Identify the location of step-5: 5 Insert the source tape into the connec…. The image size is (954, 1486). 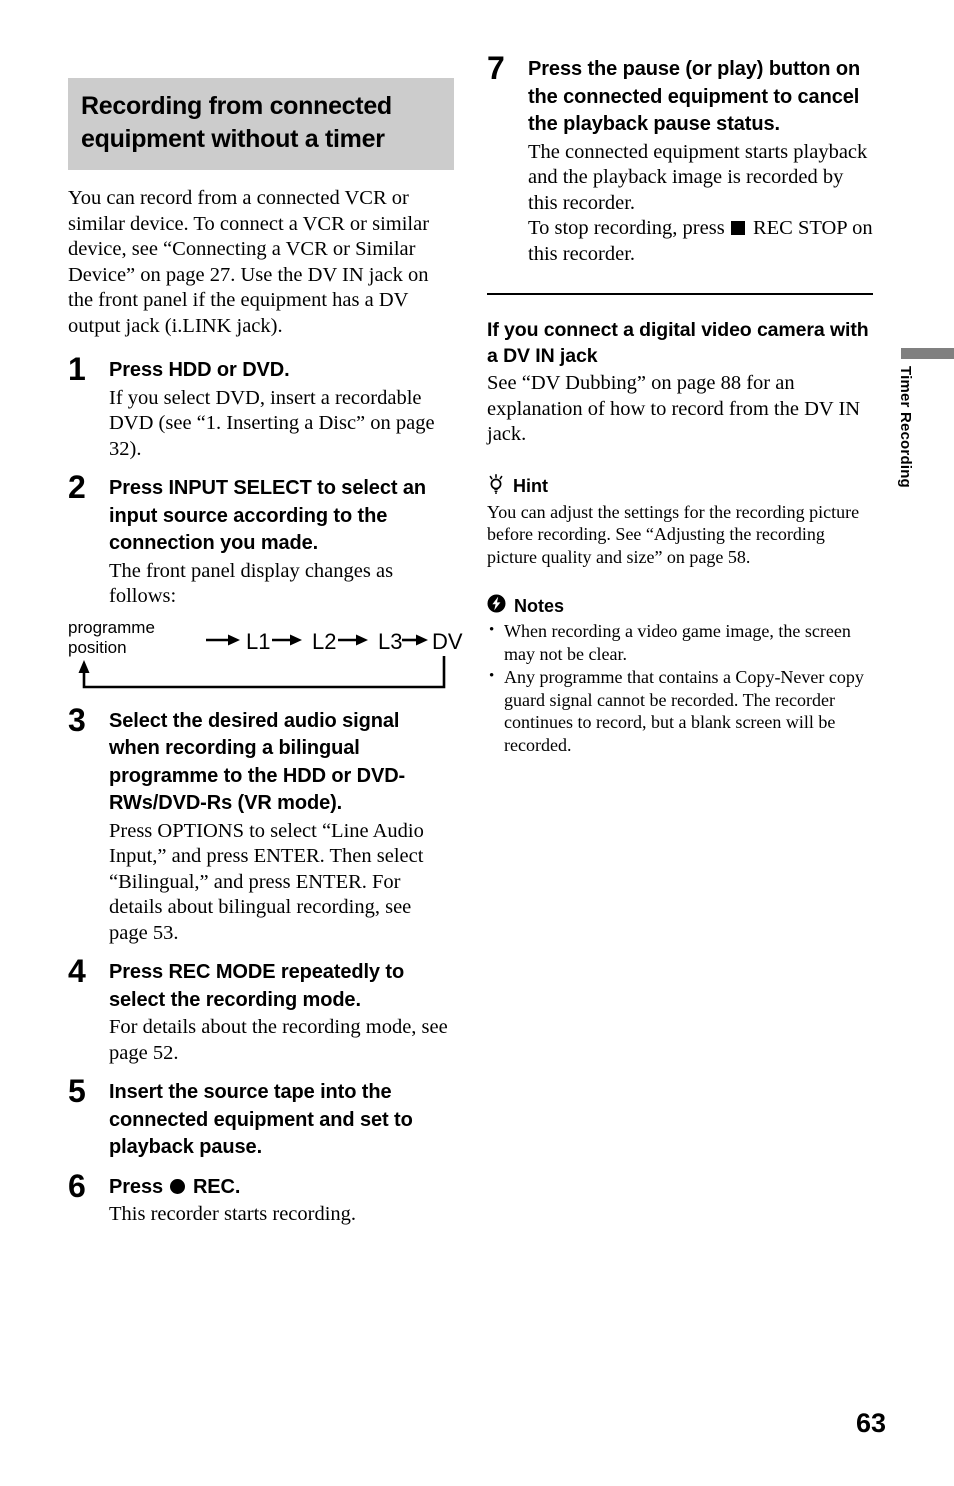
(261, 1117).